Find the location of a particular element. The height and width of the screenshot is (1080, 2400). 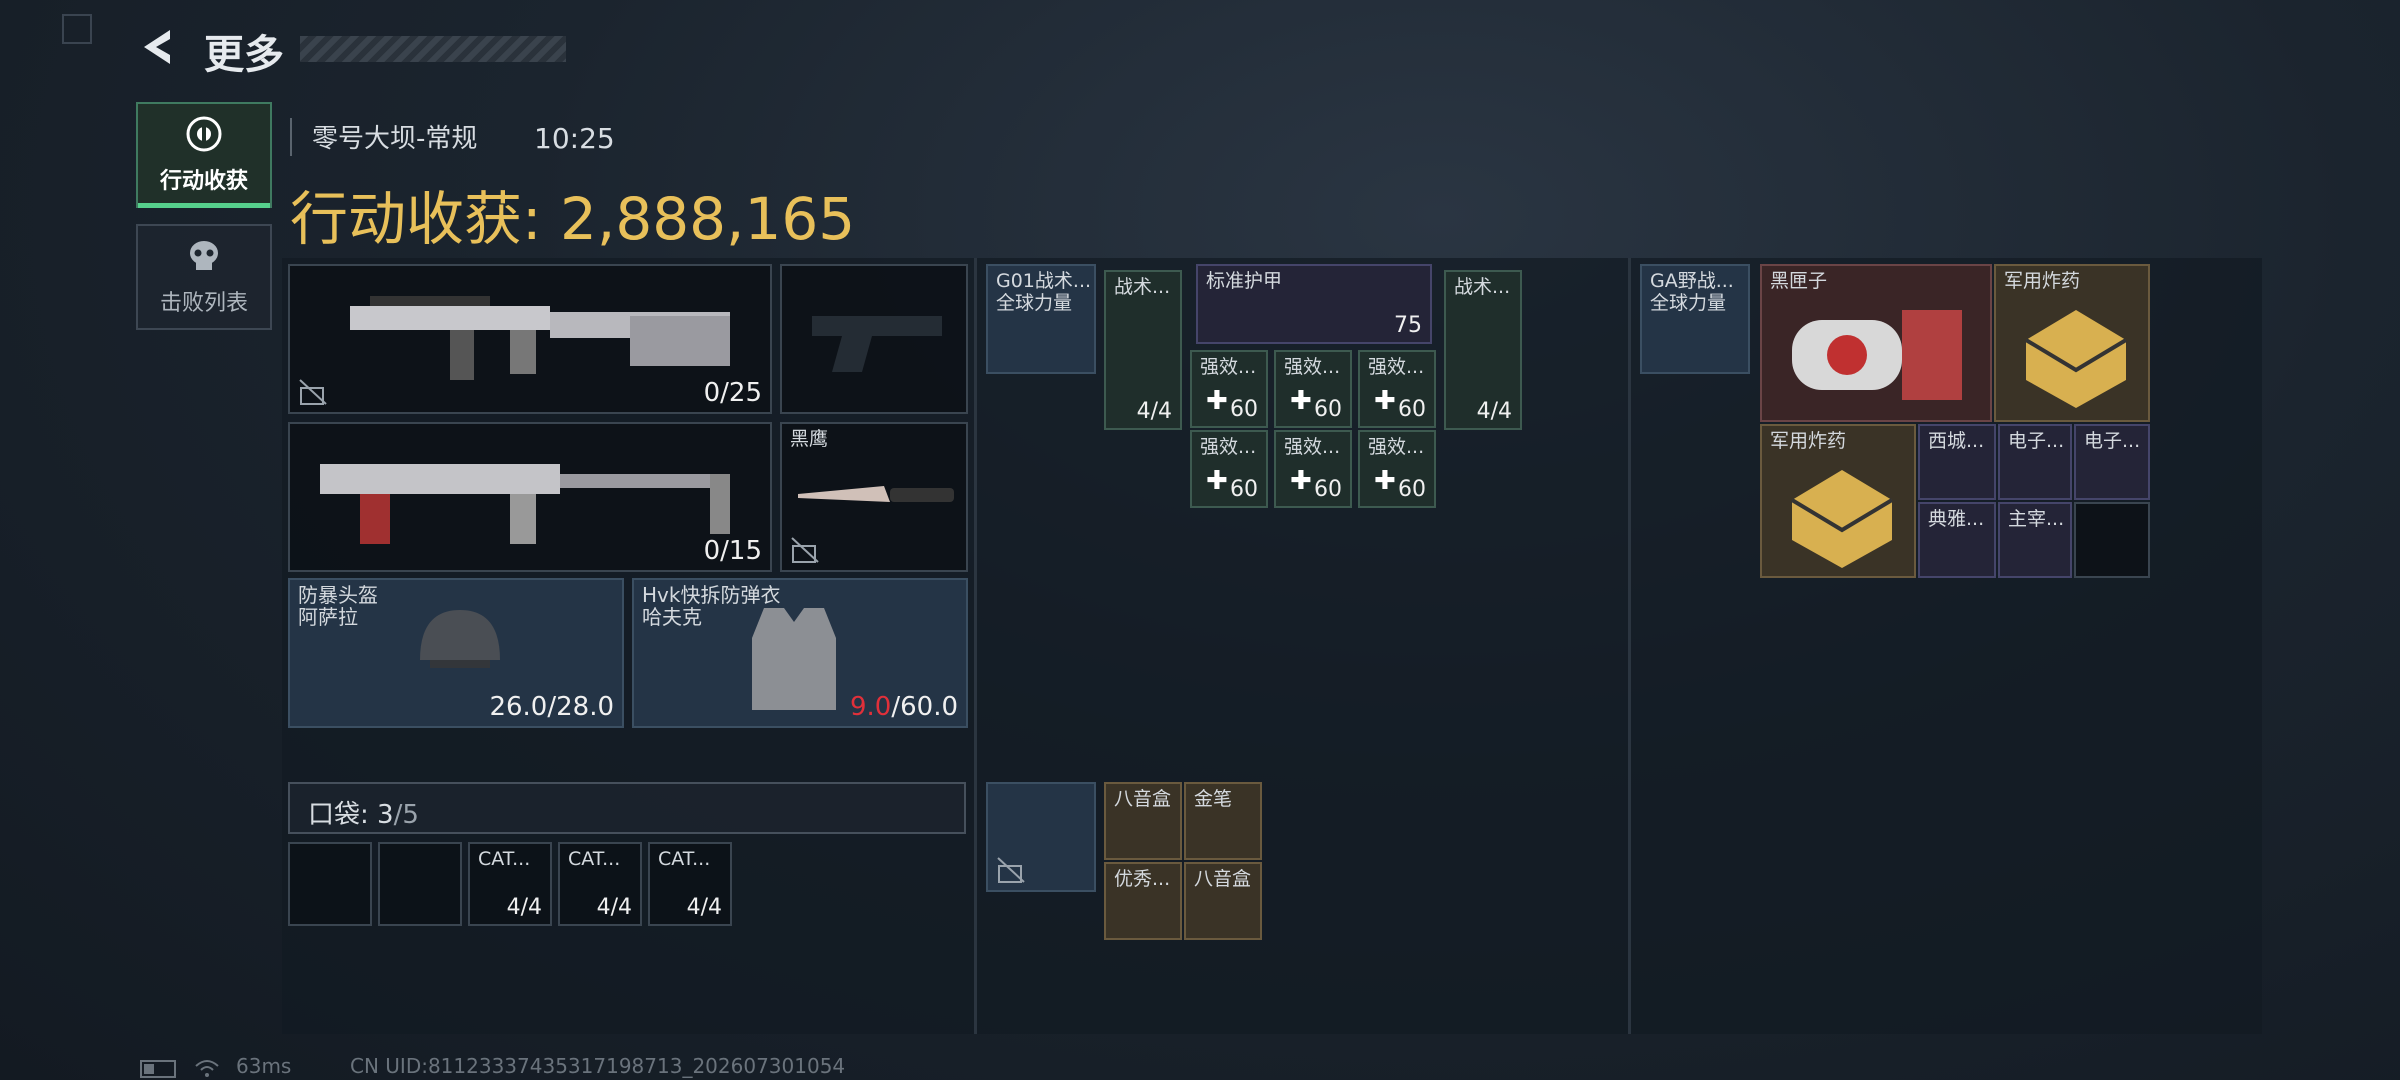

item-name: GA野战... 全球力量 is located at coordinates (1692, 292).